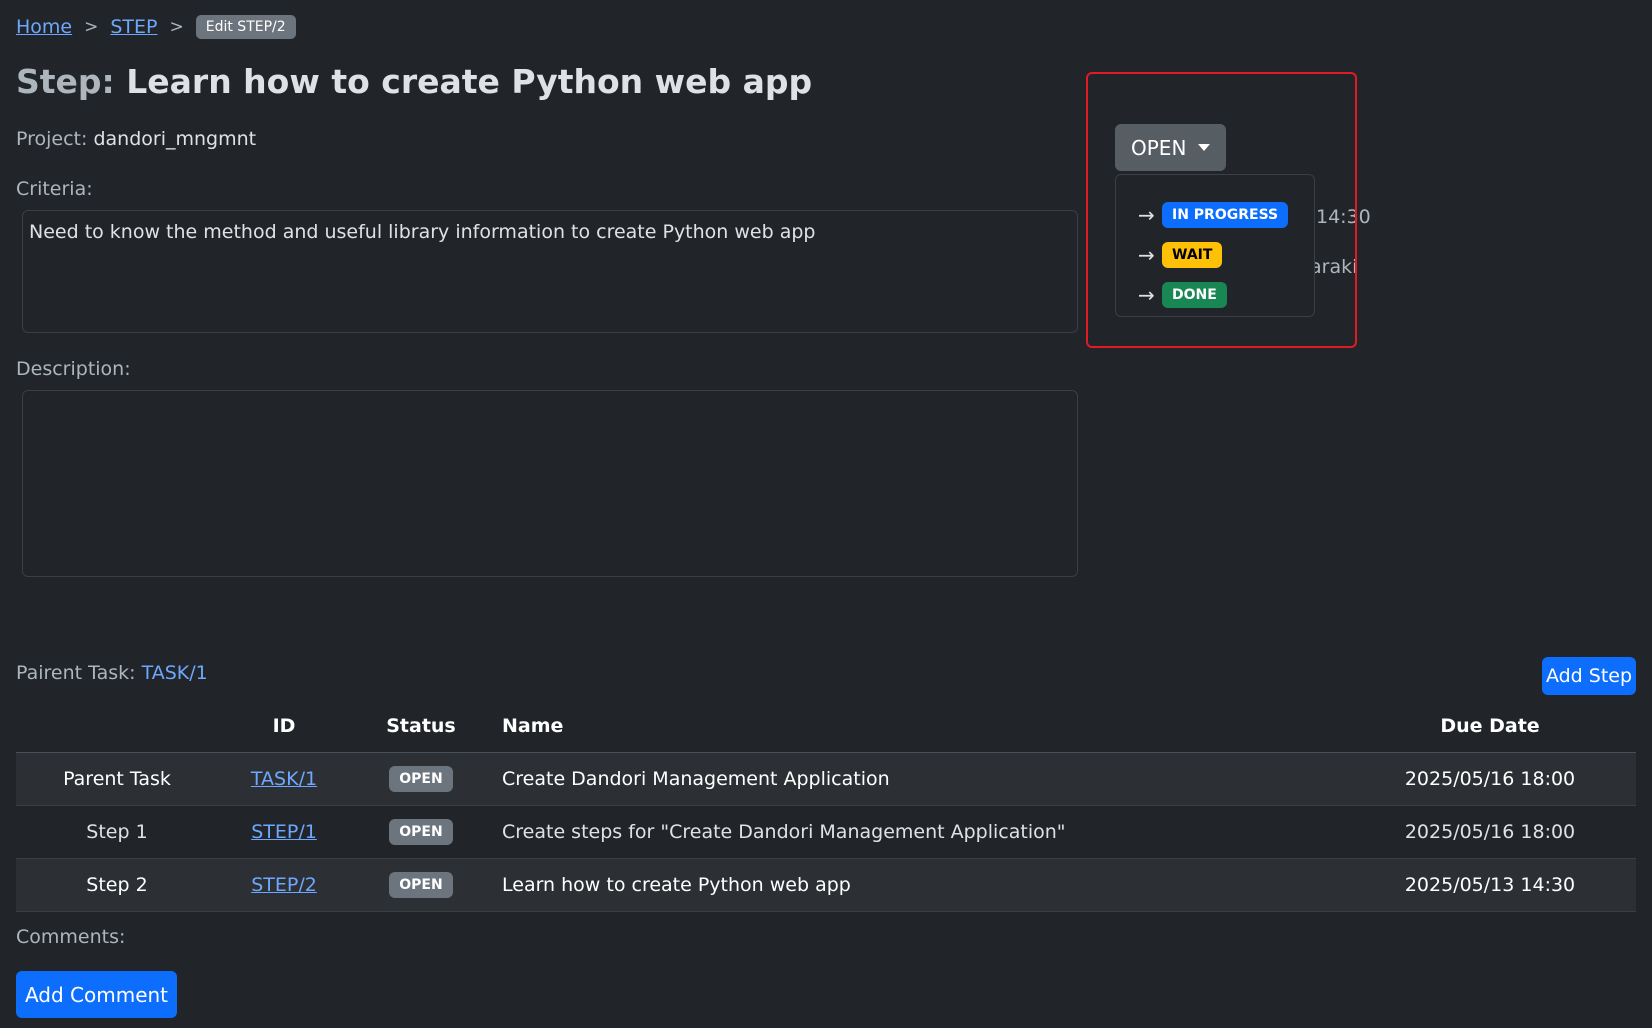  I want to click on status-current-label: OPEN, so click(1159, 147).